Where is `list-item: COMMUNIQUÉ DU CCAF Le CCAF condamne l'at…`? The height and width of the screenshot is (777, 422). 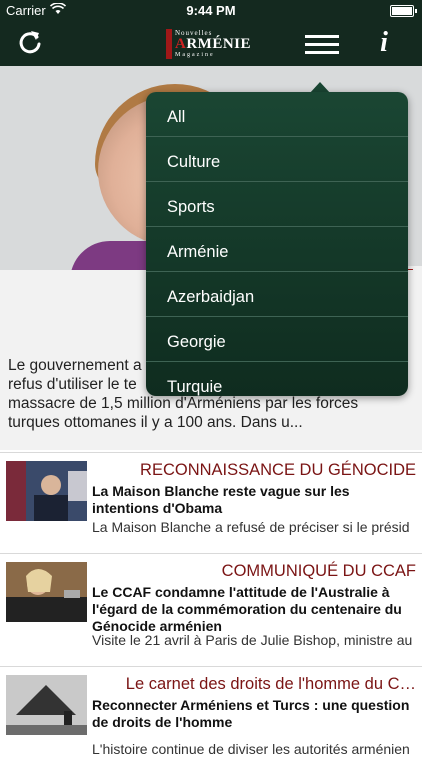 list-item: COMMUNIQUÉ DU CCAF Le CCAF condamne l'at… is located at coordinates (211, 609).